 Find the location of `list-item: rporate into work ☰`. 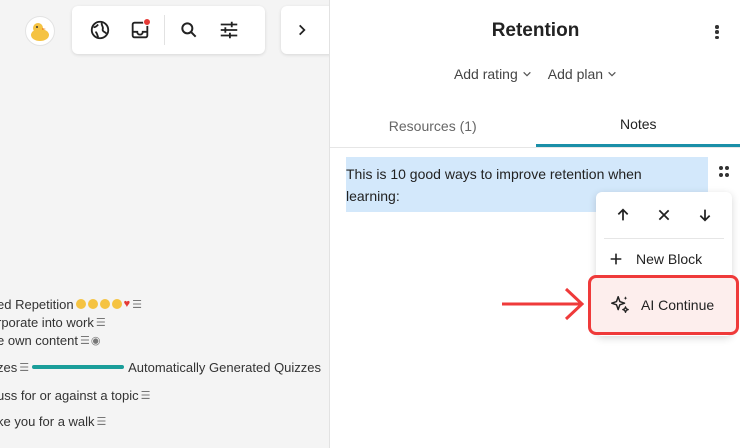

list-item: rporate into work ☰ is located at coordinates (53, 322).